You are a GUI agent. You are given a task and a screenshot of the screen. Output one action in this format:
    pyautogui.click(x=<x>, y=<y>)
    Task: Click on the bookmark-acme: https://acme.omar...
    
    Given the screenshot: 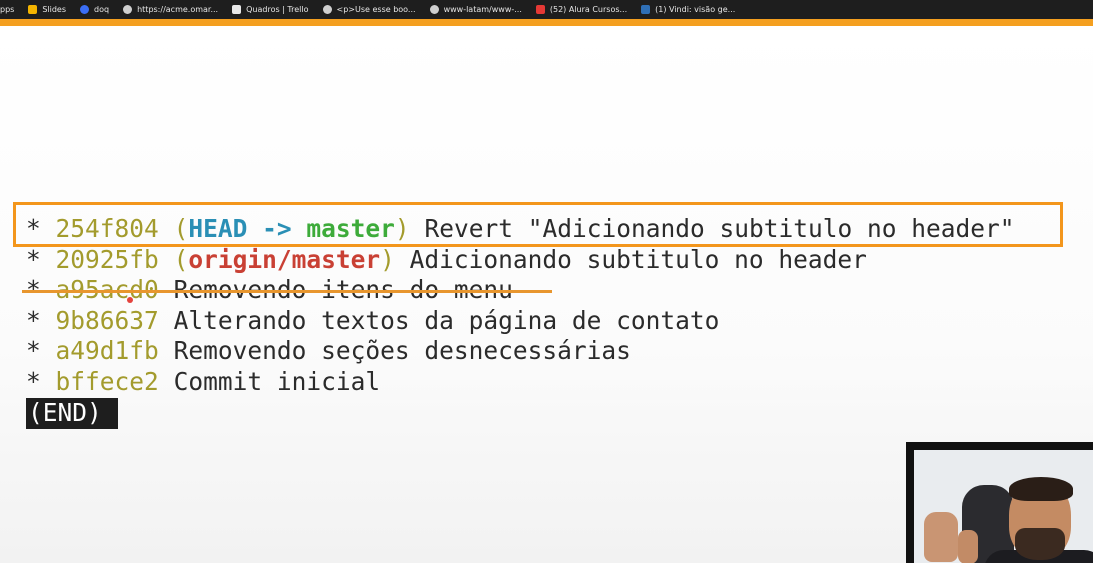 What is the action you would take?
    pyautogui.click(x=170, y=9)
    